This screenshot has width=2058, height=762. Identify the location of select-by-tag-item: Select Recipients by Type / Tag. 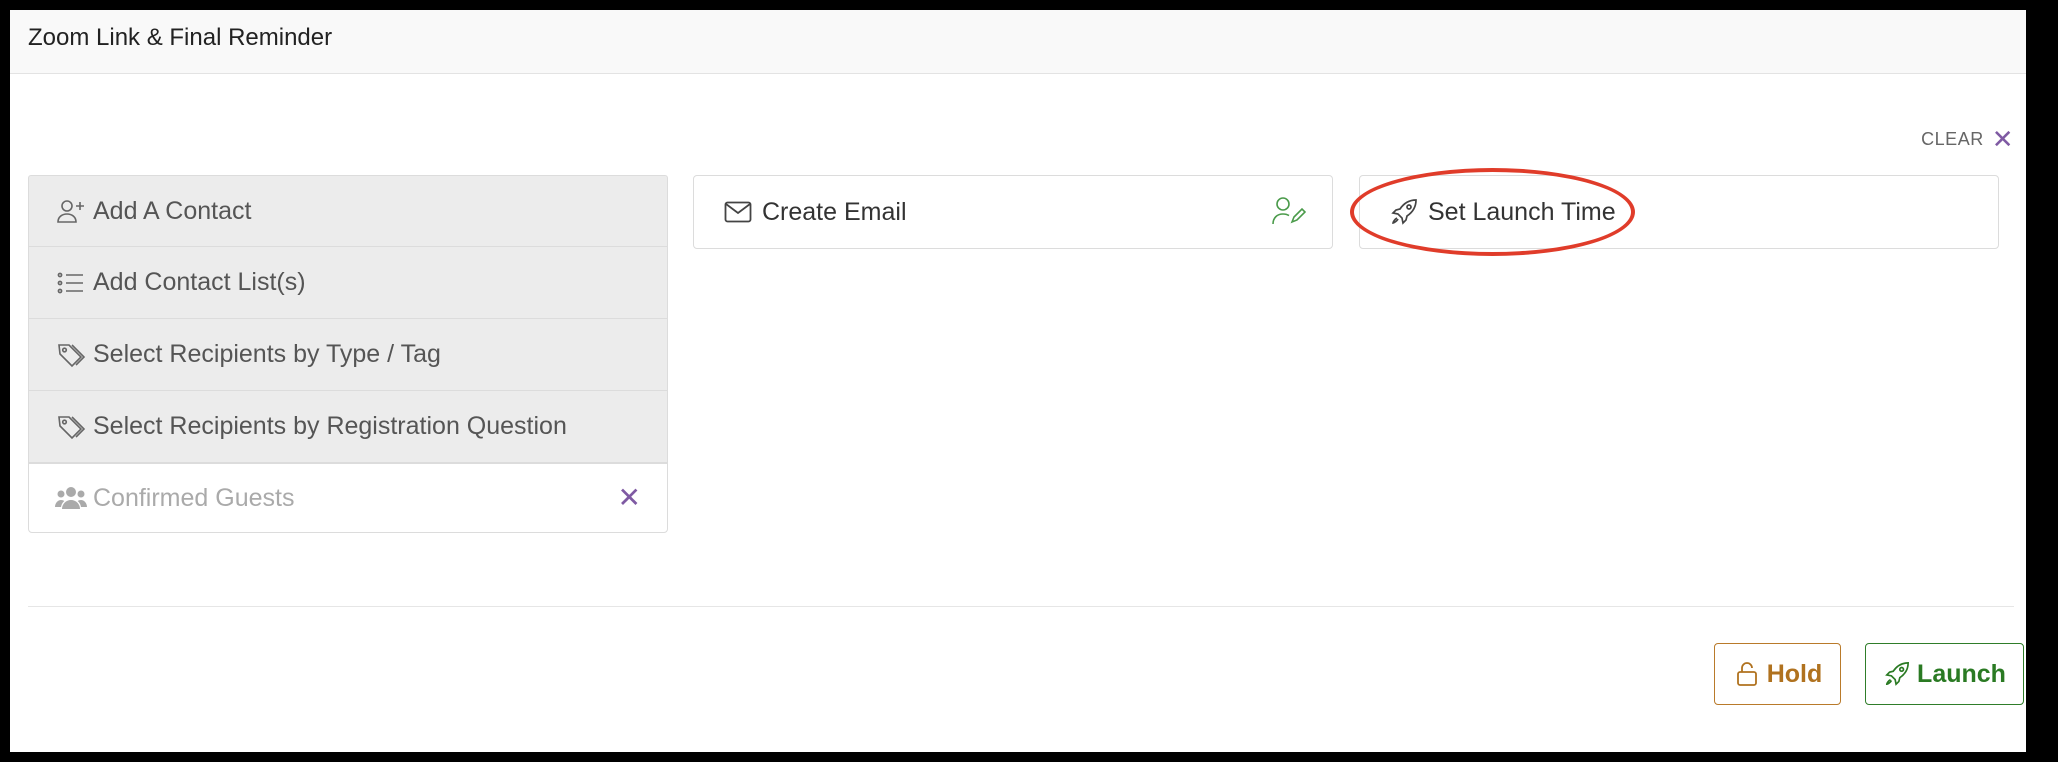
(348, 355).